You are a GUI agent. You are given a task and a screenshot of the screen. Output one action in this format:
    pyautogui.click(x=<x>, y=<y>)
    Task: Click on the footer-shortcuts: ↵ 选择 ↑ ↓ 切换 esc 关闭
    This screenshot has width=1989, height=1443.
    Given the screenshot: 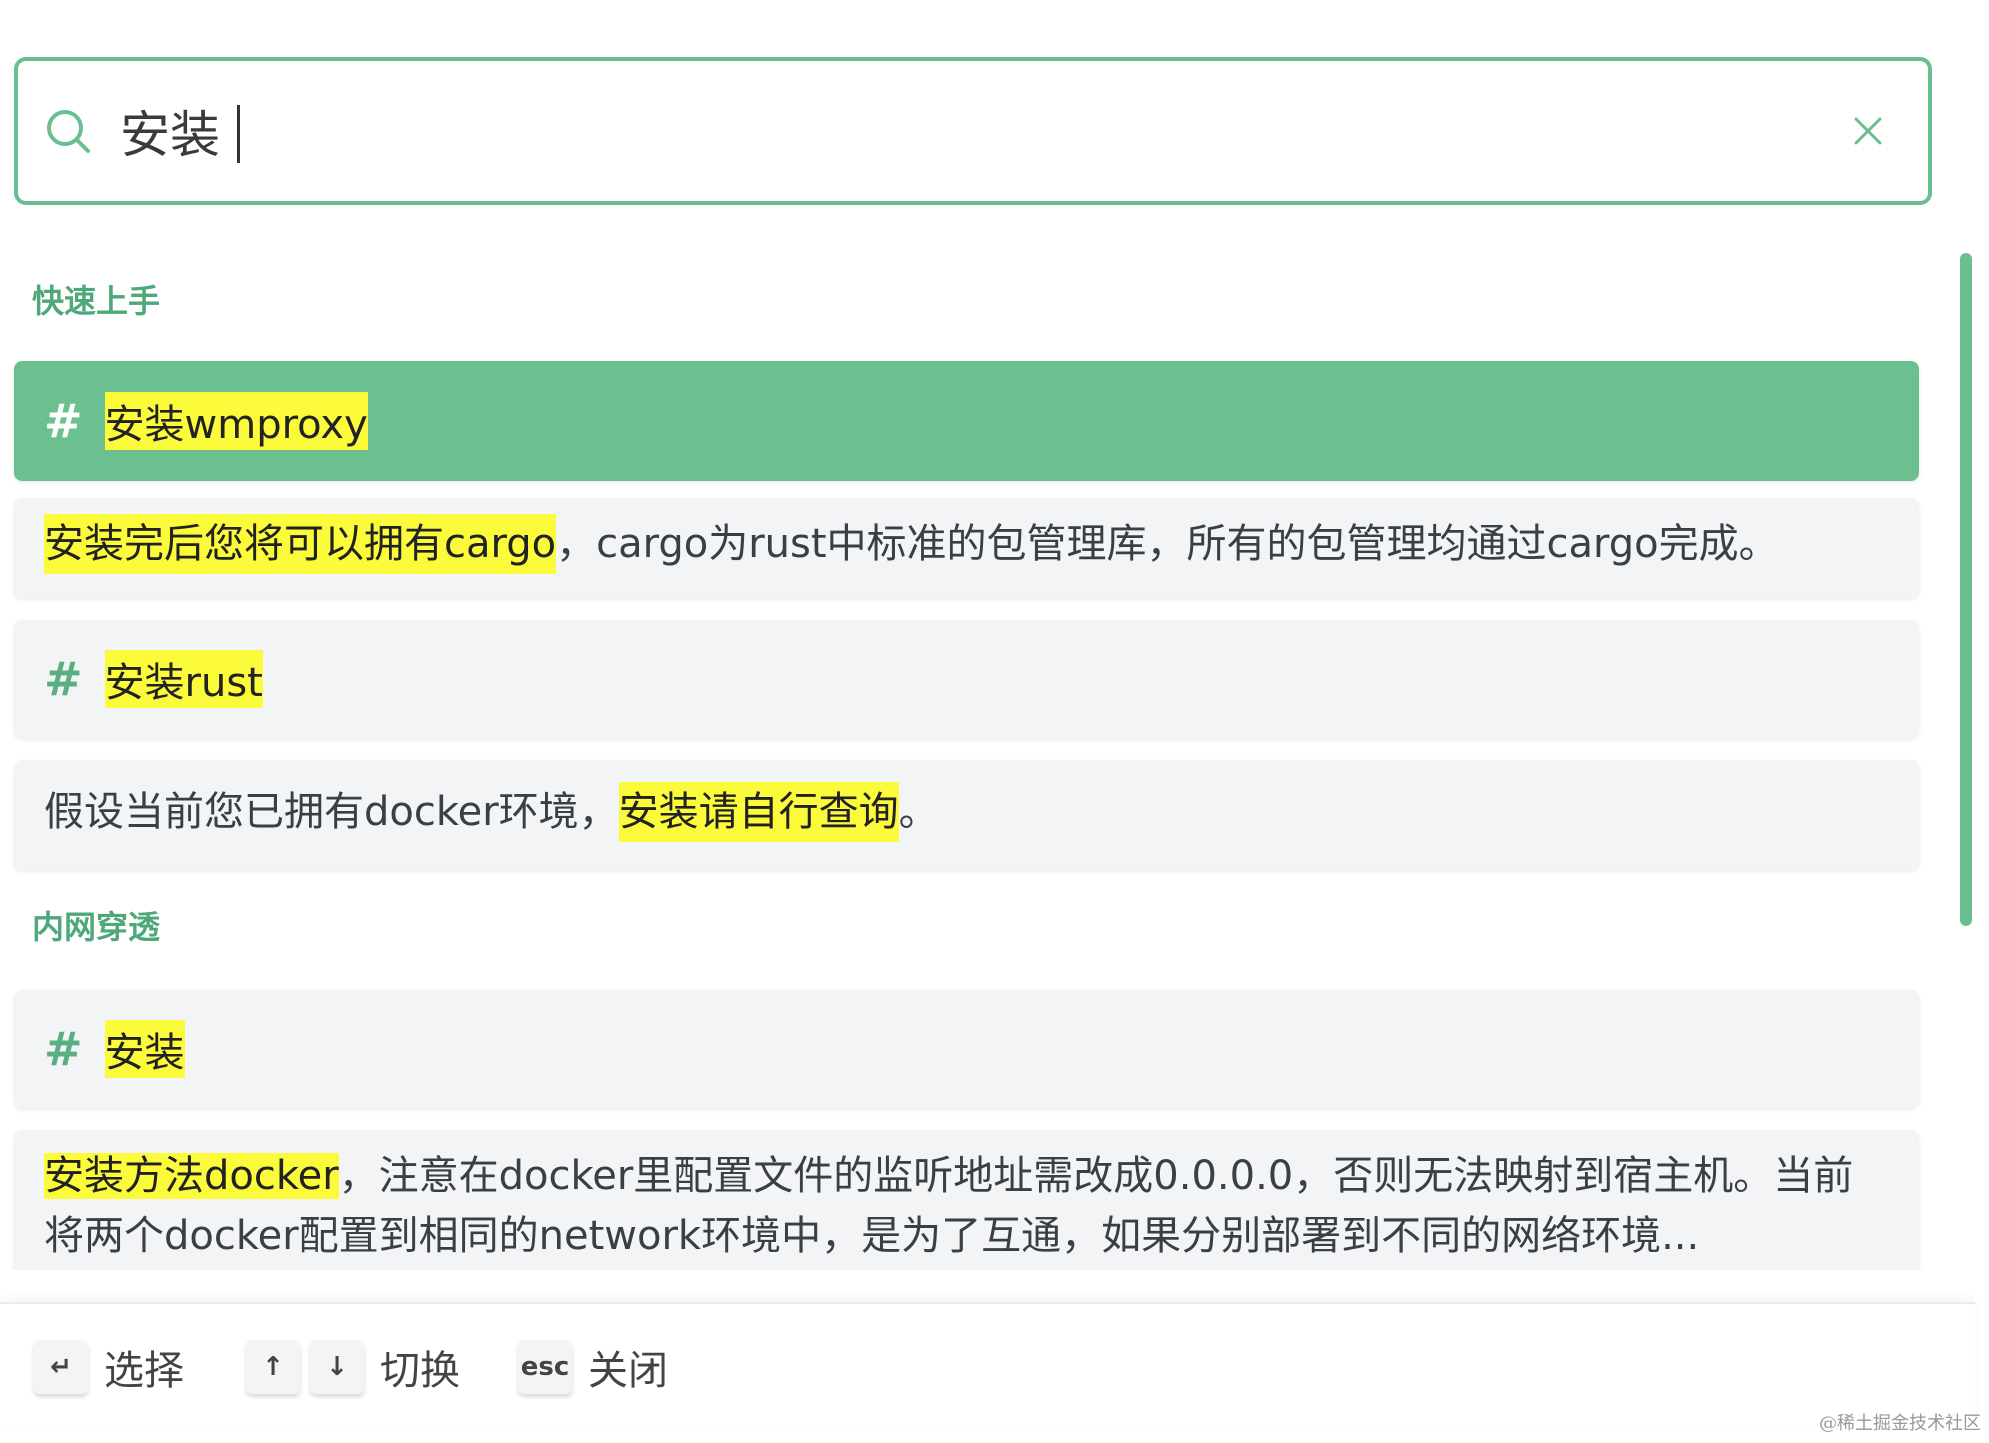 What is the action you would take?
    pyautogui.click(x=987, y=1364)
    